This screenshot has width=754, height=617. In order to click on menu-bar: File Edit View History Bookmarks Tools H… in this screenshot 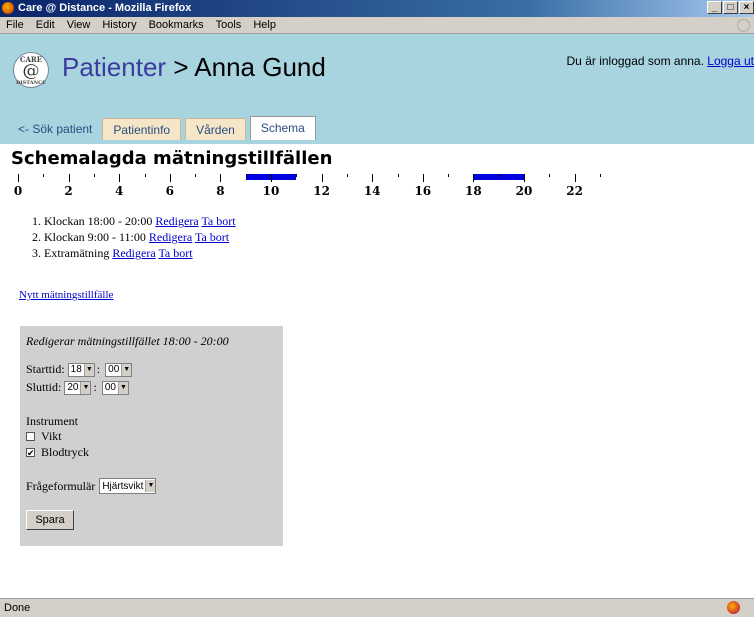, I will do `click(377, 25)`.